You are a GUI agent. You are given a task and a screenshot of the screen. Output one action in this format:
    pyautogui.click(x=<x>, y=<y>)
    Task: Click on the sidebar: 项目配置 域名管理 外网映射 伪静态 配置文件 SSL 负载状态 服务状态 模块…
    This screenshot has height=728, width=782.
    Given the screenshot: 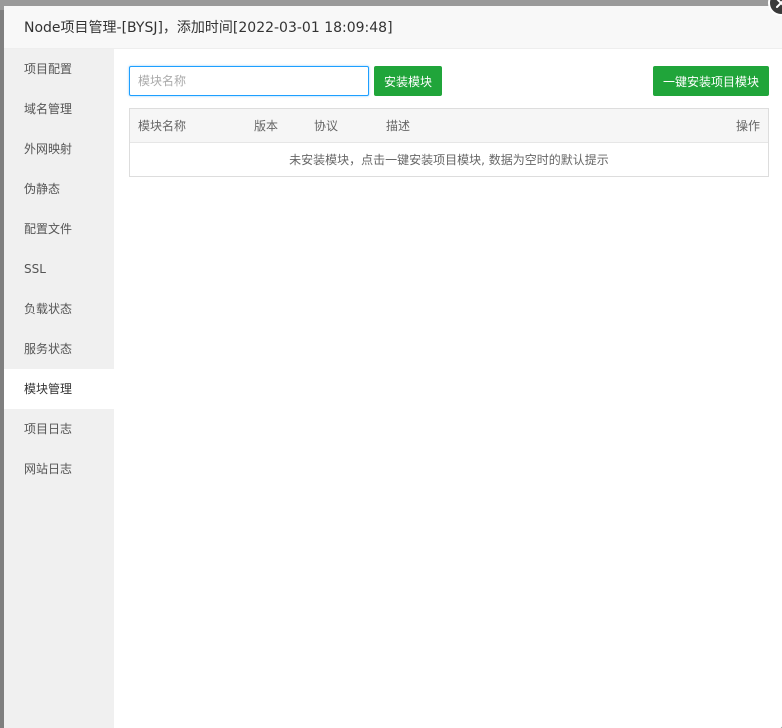 What is the action you would take?
    pyautogui.click(x=59, y=388)
    